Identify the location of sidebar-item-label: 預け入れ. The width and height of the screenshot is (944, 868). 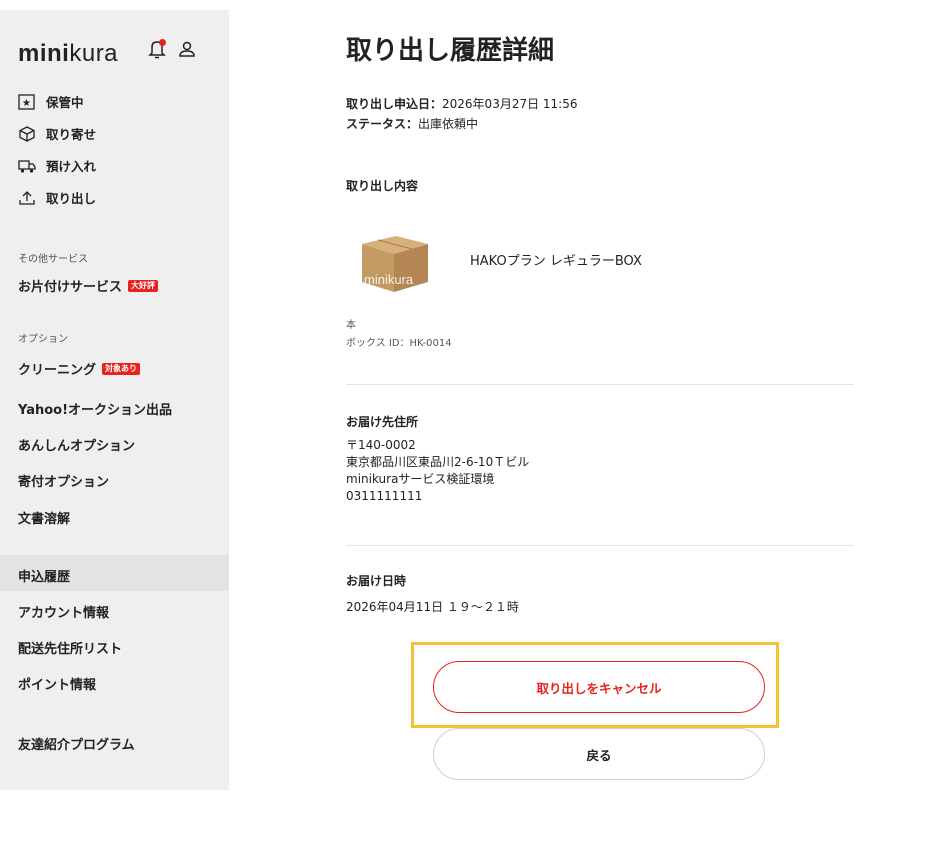
(71, 166).